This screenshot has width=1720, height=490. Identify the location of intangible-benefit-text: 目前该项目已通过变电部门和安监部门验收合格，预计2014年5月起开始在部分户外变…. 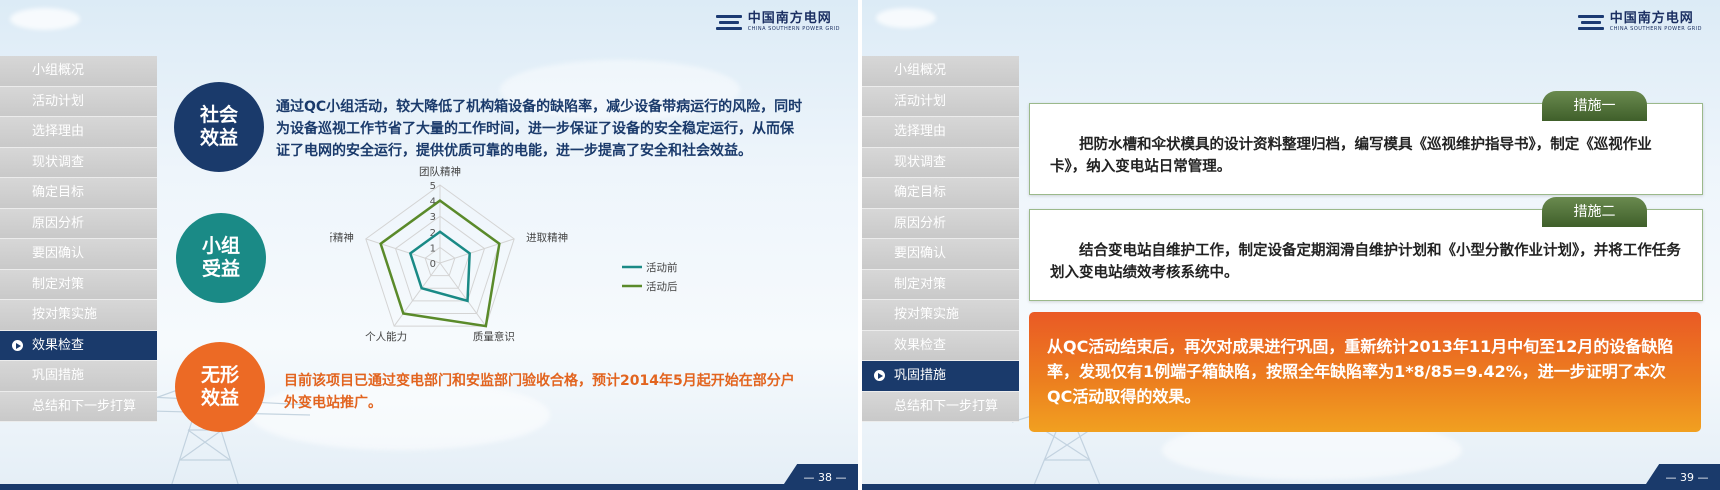
(539, 392).